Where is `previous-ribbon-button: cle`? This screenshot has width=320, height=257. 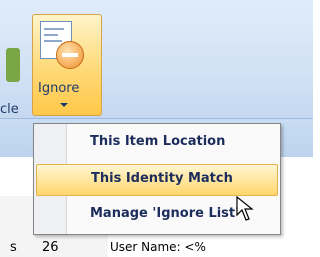 previous-ribbon-button: cle is located at coordinates (16, 68).